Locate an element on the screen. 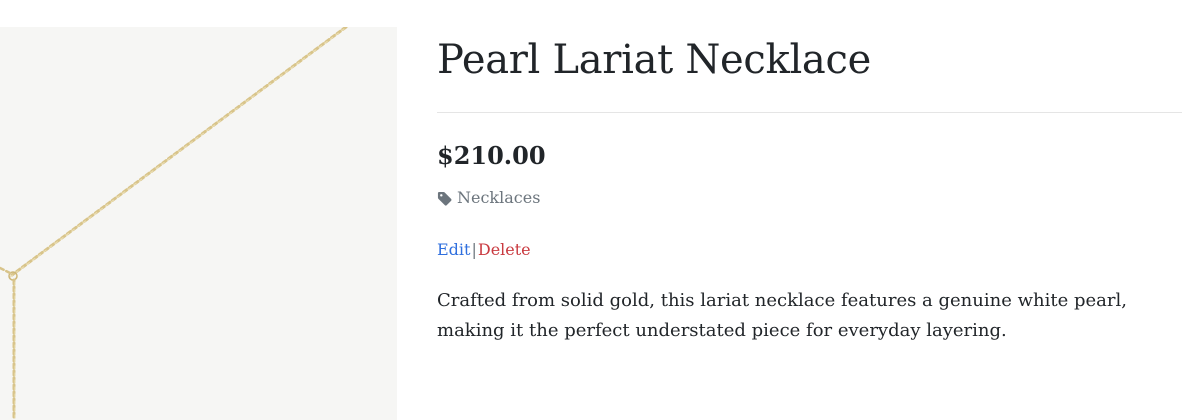 This screenshot has height=420, width=1182. tag-icon is located at coordinates (444, 198).